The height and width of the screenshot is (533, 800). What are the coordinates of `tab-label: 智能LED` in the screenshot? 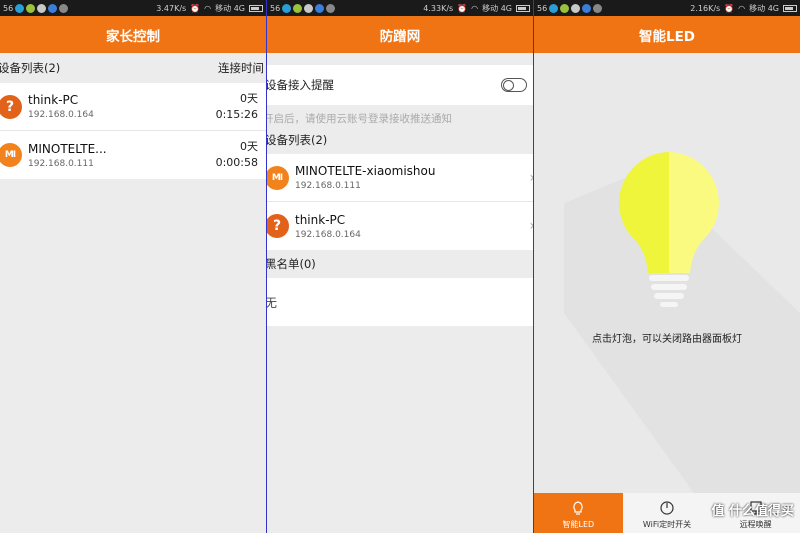 It's located at (578, 524).